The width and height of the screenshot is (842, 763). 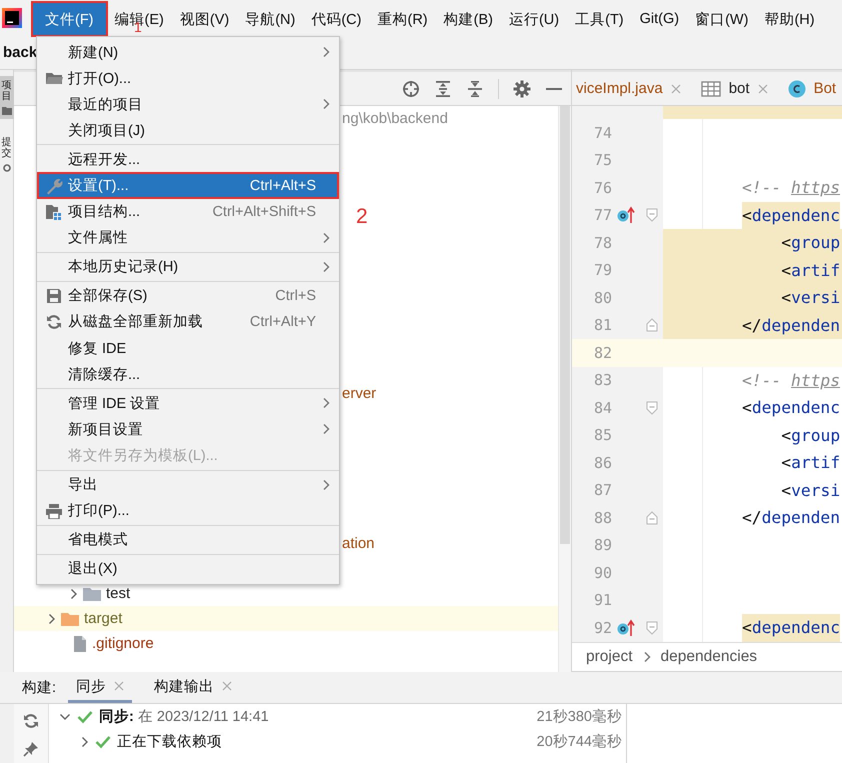 I want to click on line-number: 78, so click(x=602, y=243).